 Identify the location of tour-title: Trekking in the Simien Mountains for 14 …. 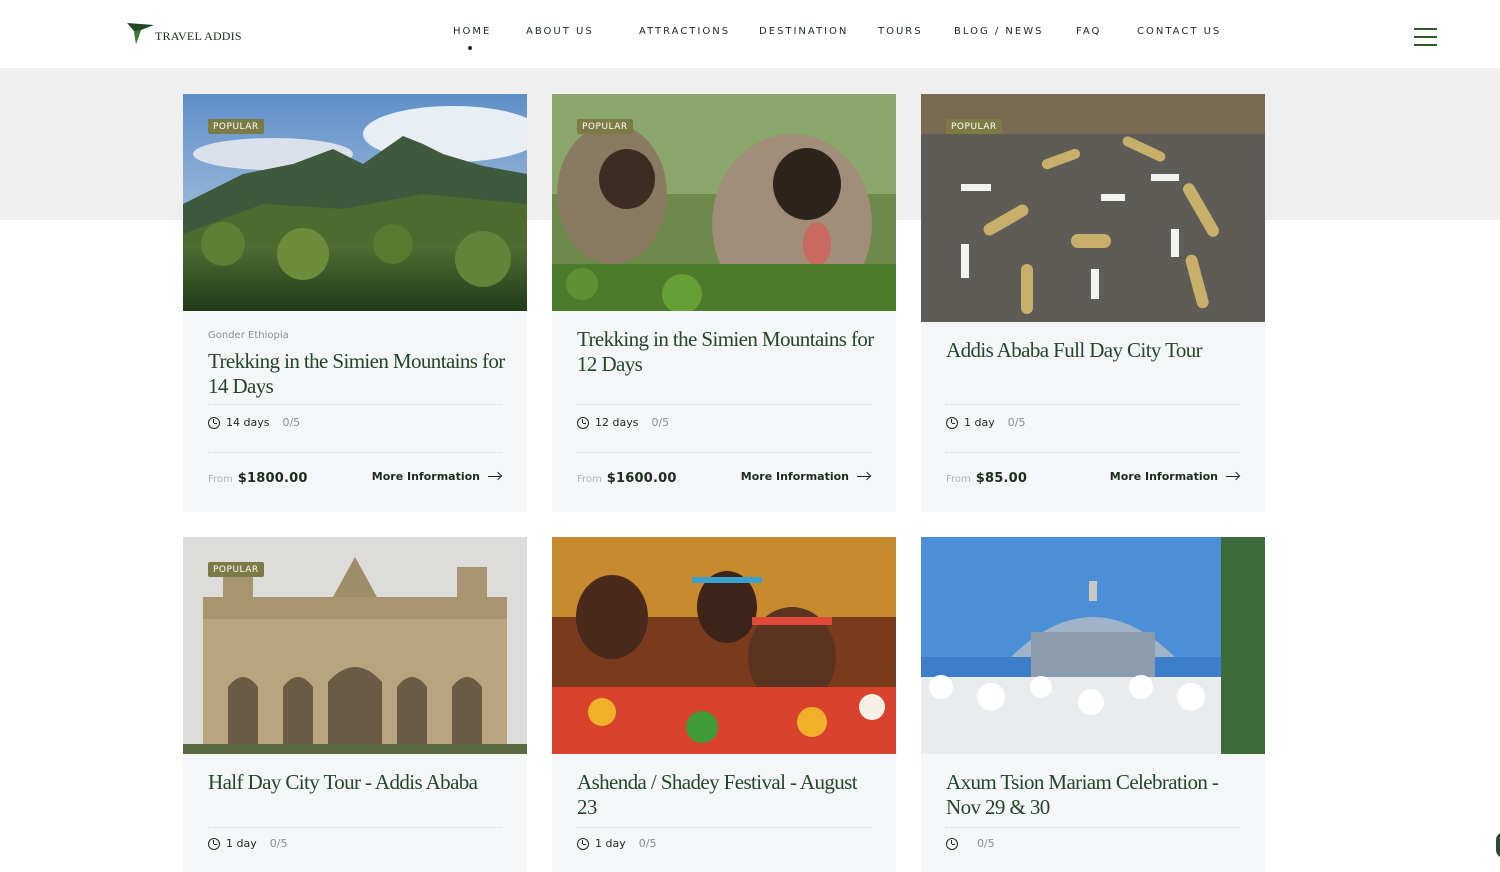
(358, 374).